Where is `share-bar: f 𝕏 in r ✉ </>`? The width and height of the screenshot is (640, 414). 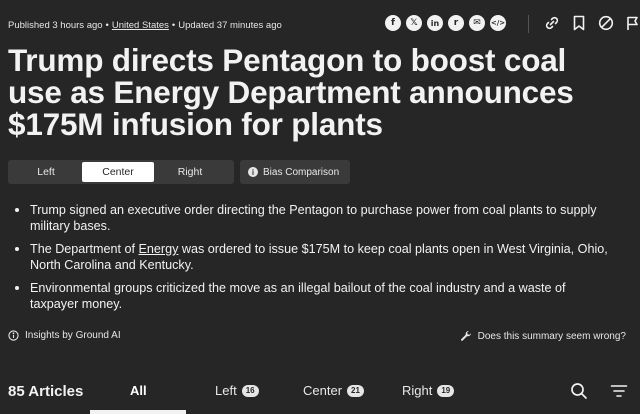
share-bar: f 𝕏 in r ✉ </> is located at coordinates (445, 23).